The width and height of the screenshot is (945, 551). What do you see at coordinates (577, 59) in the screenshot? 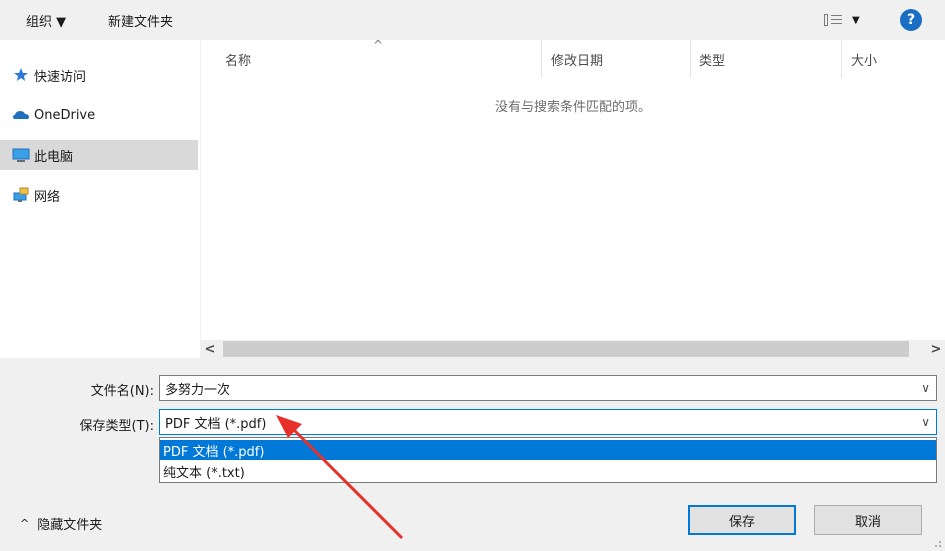
I see `column-header-date: 修改日期` at bounding box center [577, 59].